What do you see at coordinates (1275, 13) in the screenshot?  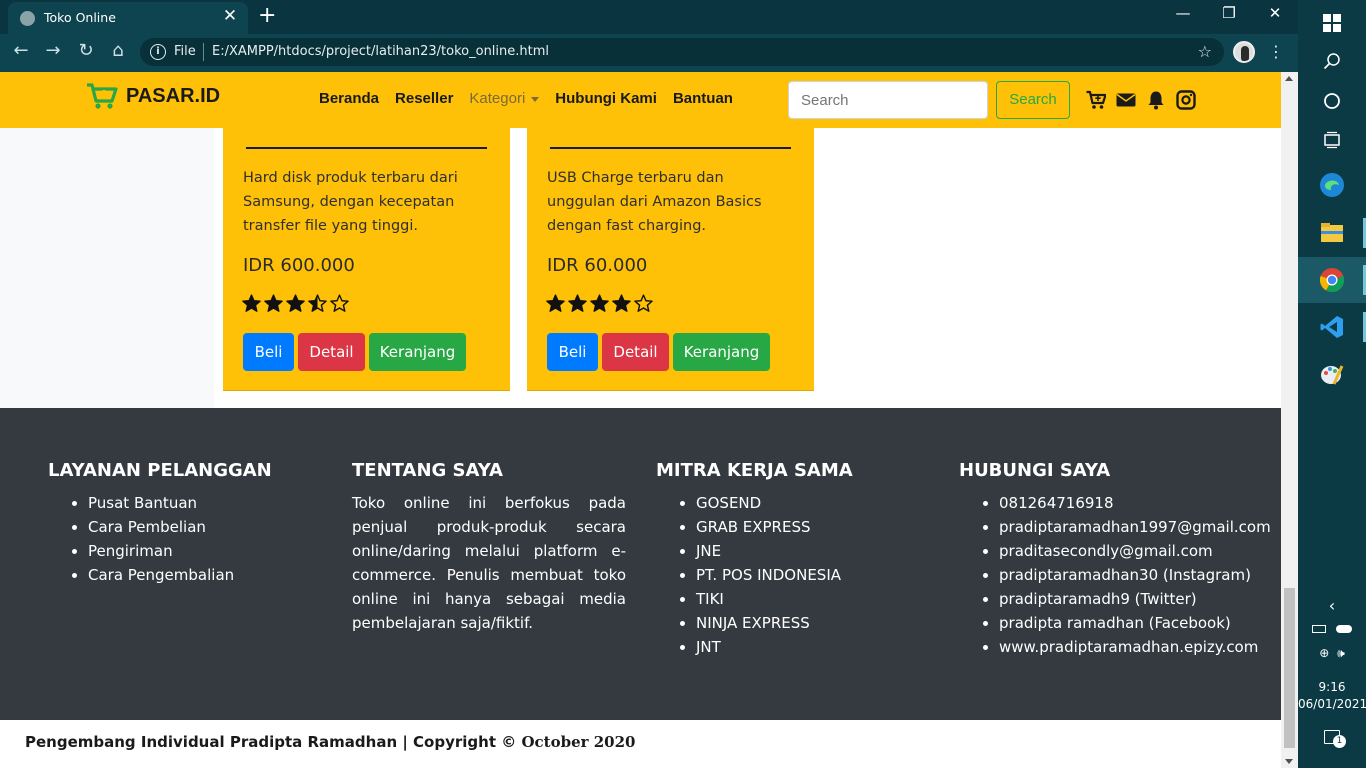 I see `close-window-button: ✕` at bounding box center [1275, 13].